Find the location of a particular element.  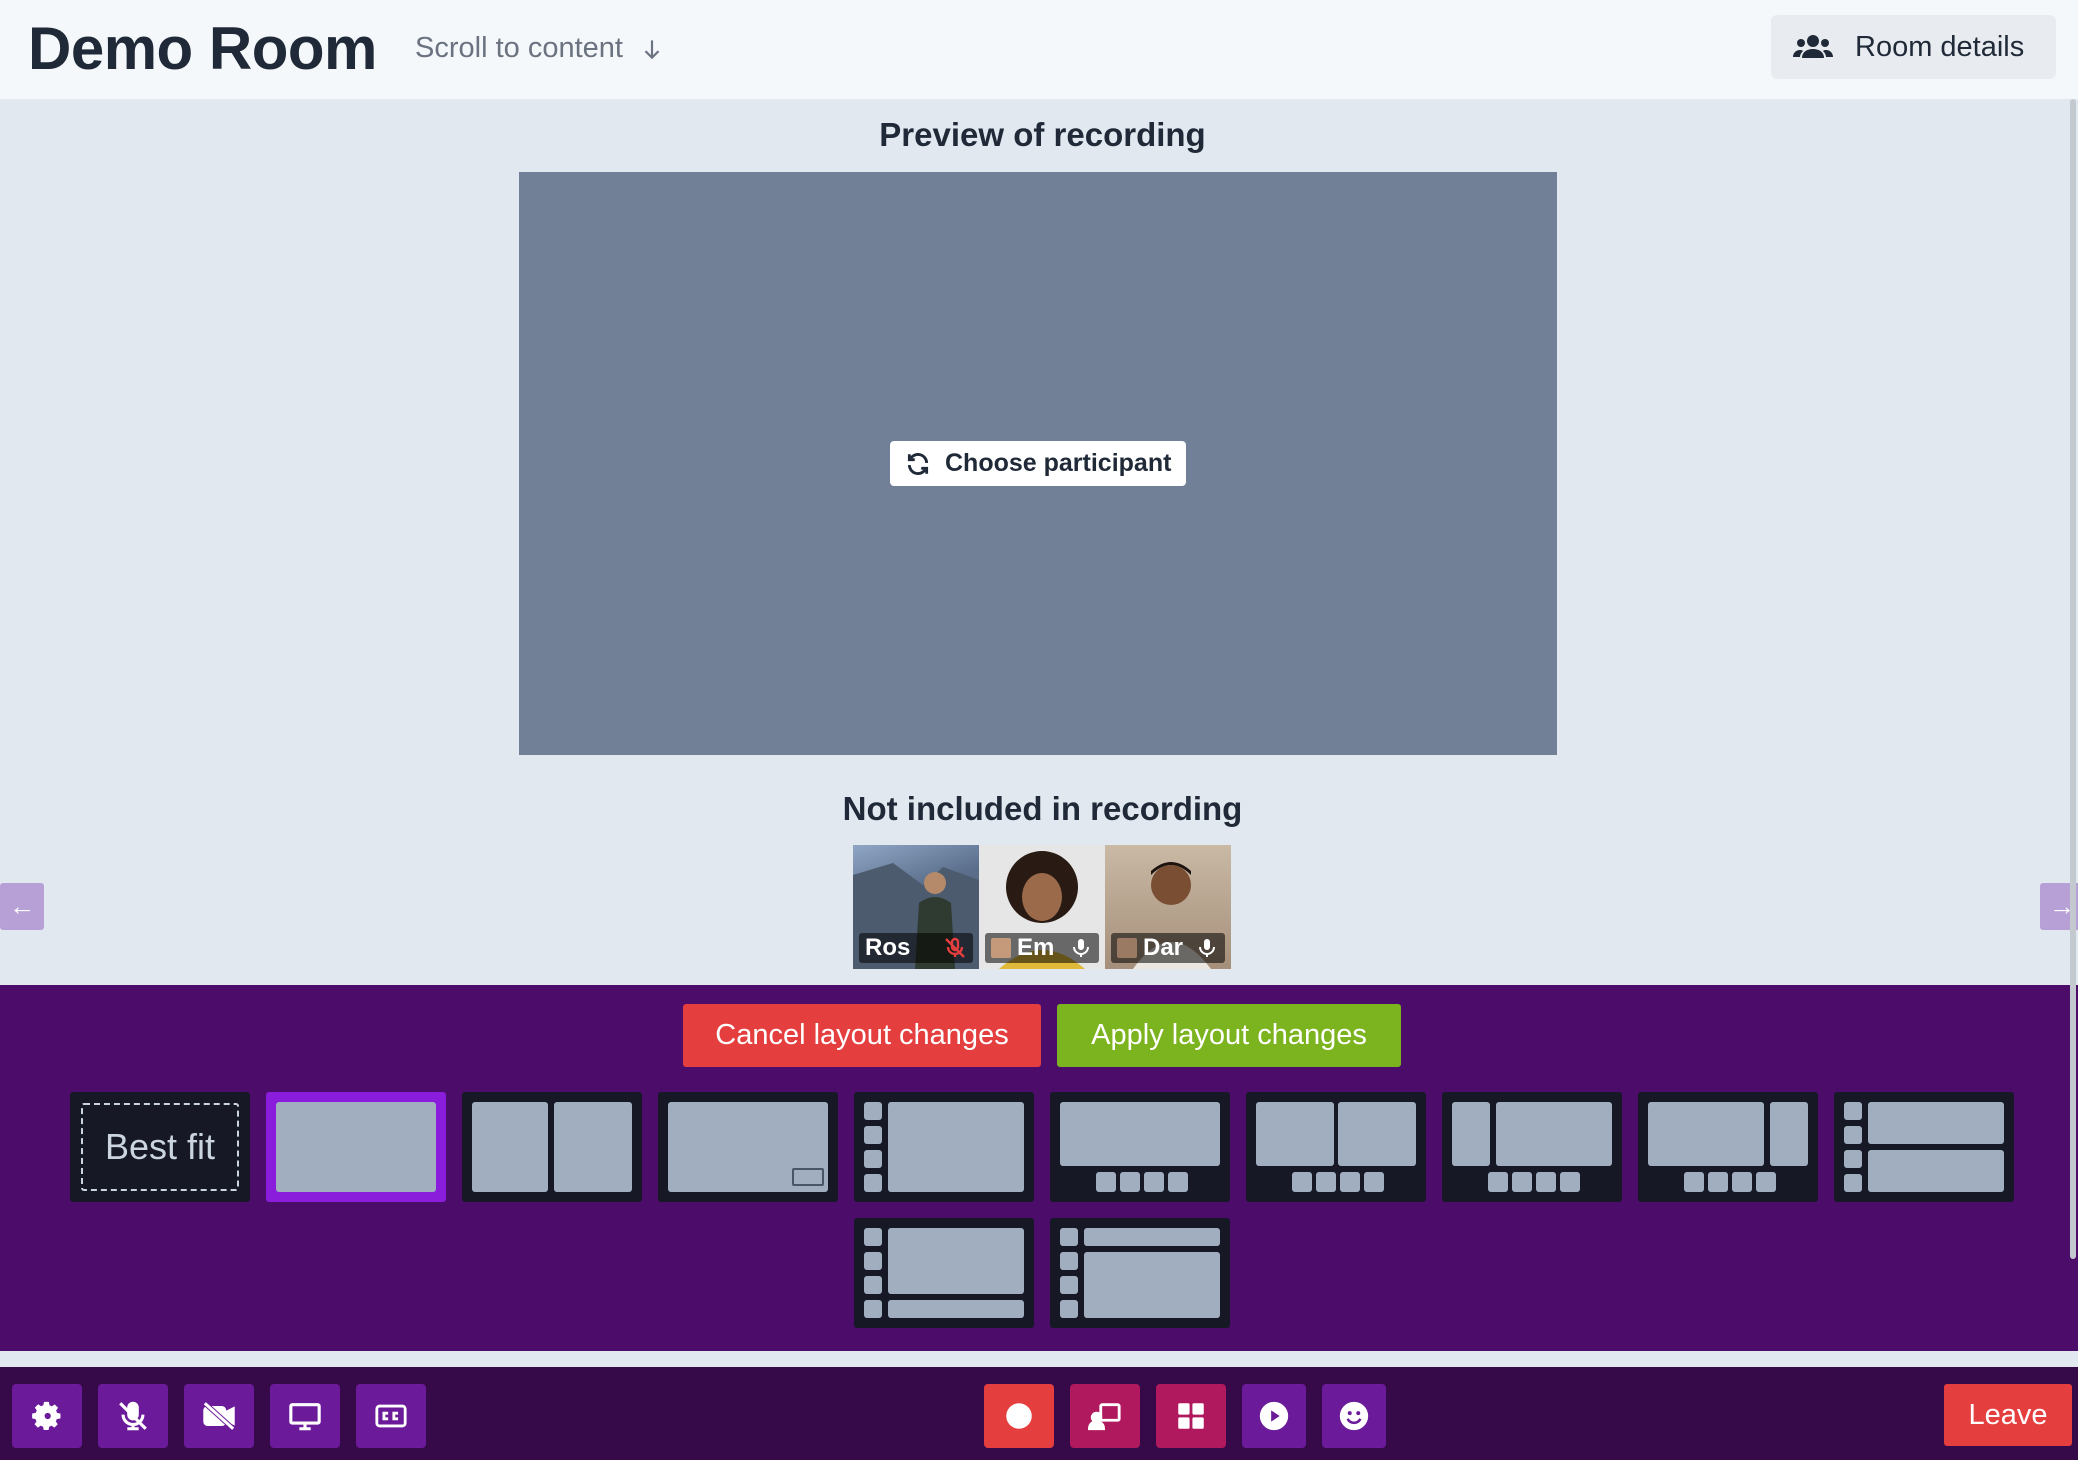

layout-option-large-small-strip is located at coordinates (1728, 1147).